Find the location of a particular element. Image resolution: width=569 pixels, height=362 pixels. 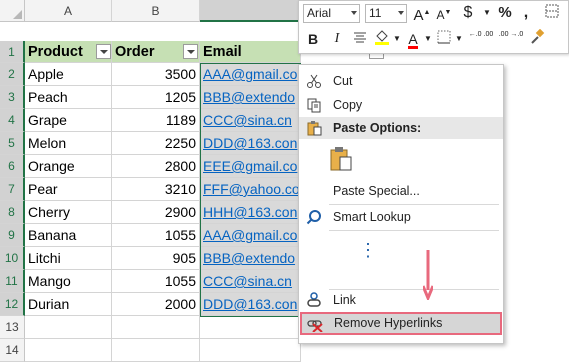

row-header-3: 3 is located at coordinates (12, 97).